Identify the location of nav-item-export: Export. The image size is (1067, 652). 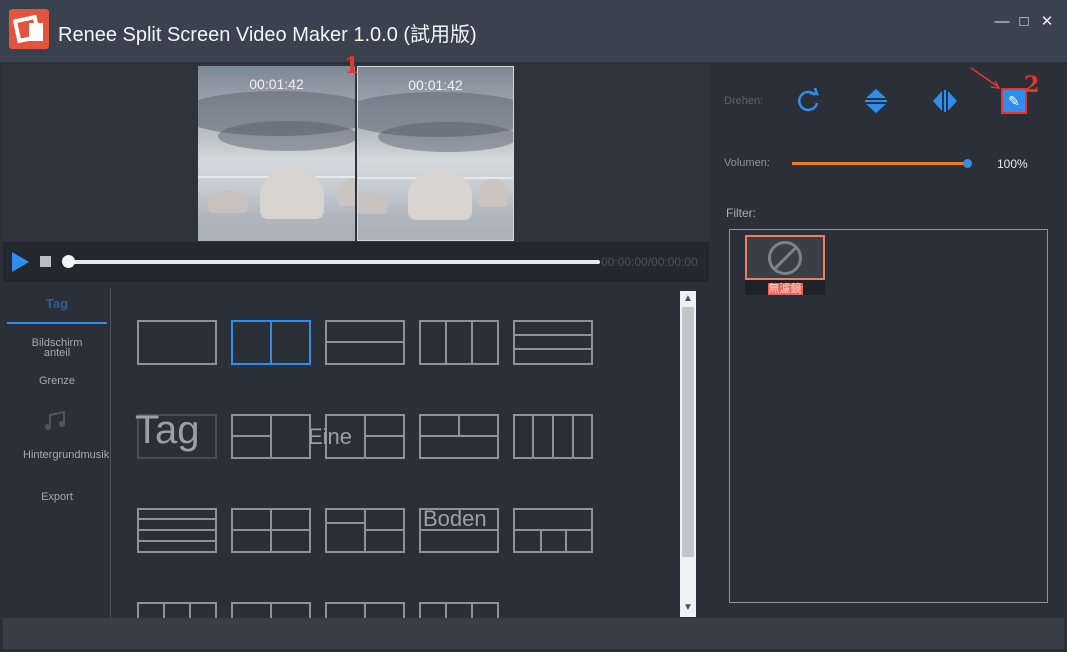
(57, 497).